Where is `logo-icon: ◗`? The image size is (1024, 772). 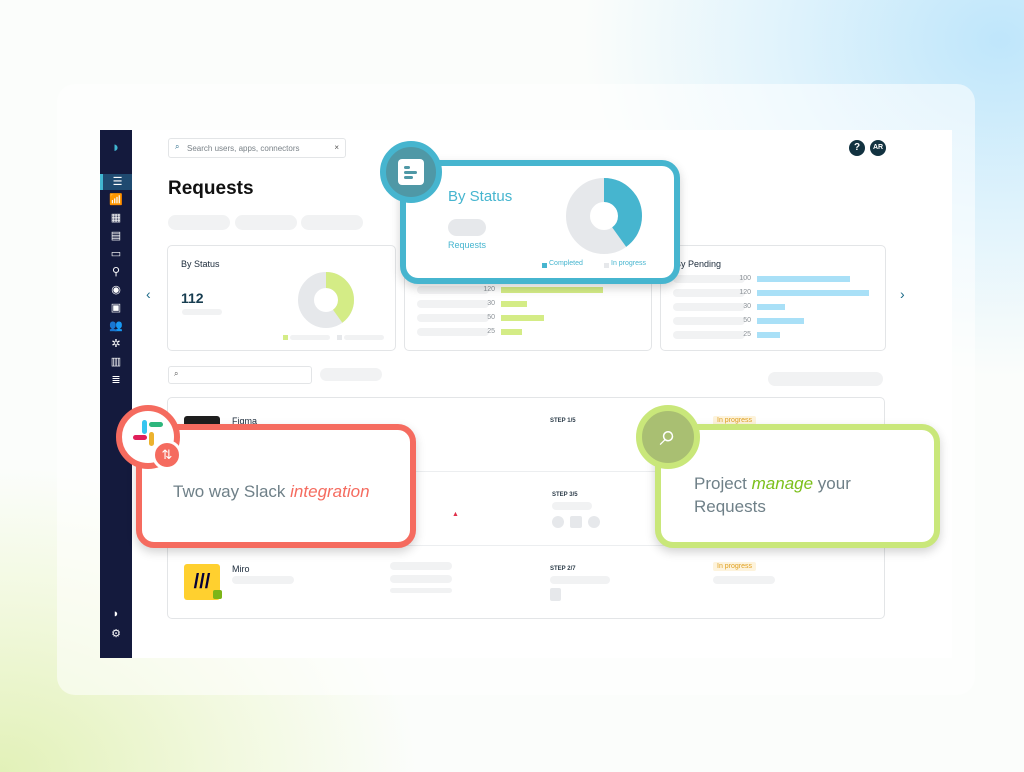 logo-icon: ◗ is located at coordinates (116, 147).